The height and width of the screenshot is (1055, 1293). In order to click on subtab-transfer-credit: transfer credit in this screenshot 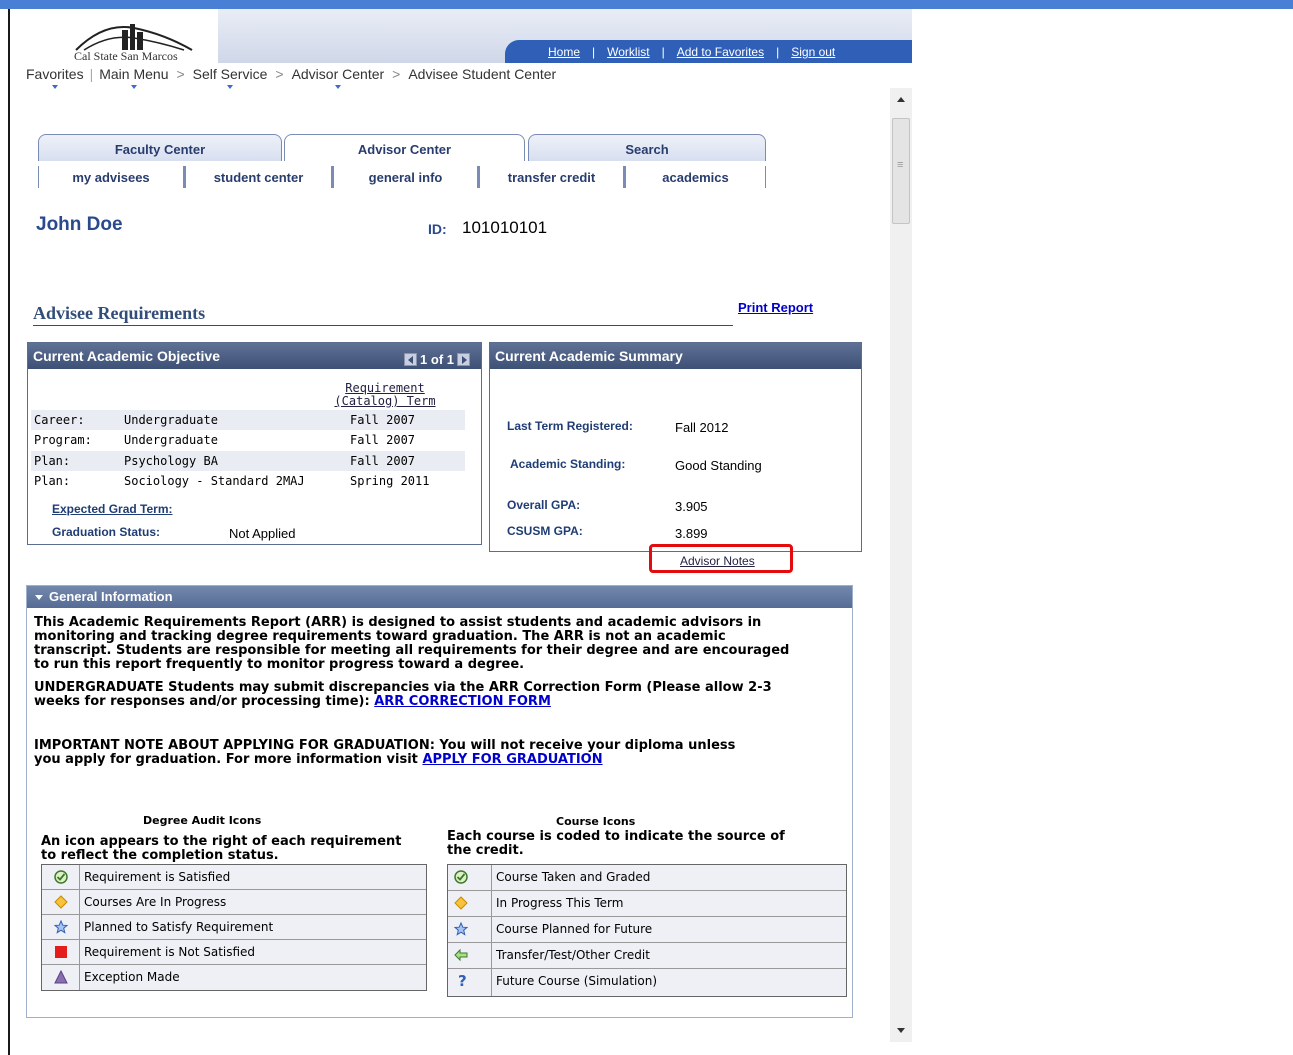, I will do `click(551, 177)`.